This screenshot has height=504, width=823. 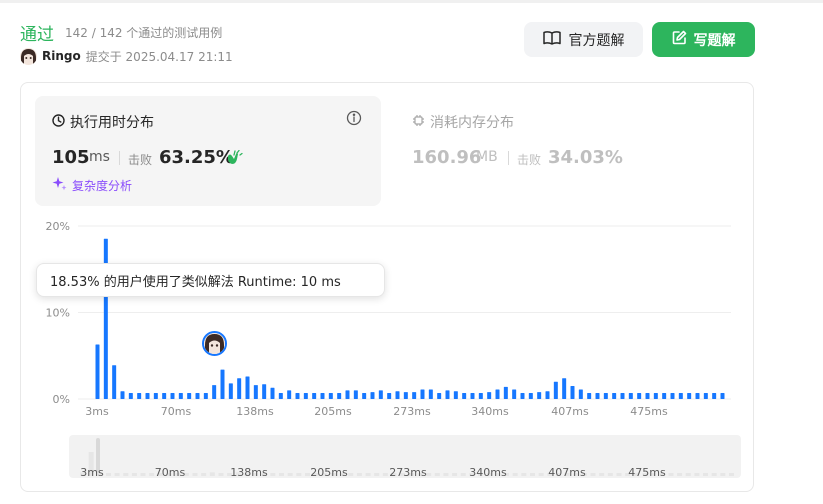 What do you see at coordinates (176, 411) in the screenshot?
I see `x-tick-label: 70ms` at bounding box center [176, 411].